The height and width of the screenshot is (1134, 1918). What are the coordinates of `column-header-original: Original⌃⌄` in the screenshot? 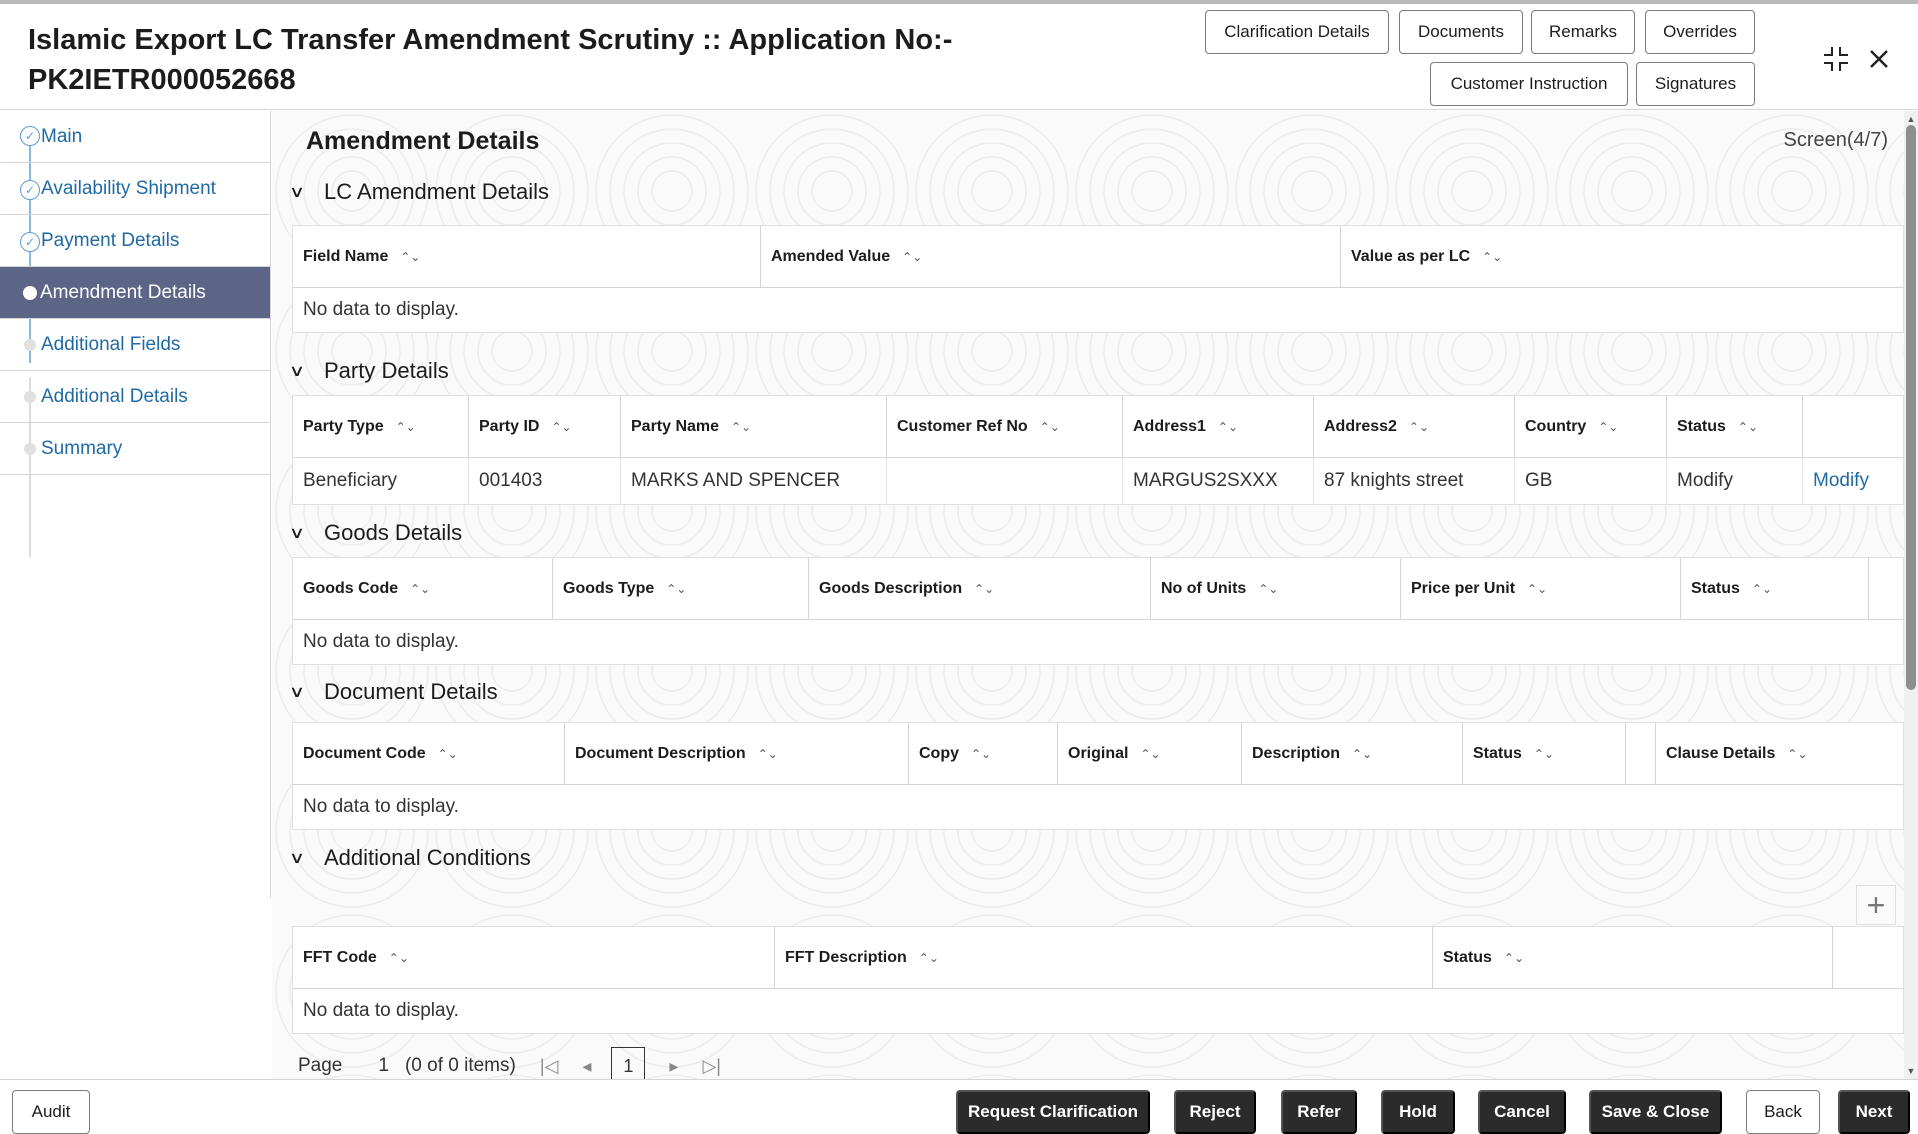 It's located at (1150, 754).